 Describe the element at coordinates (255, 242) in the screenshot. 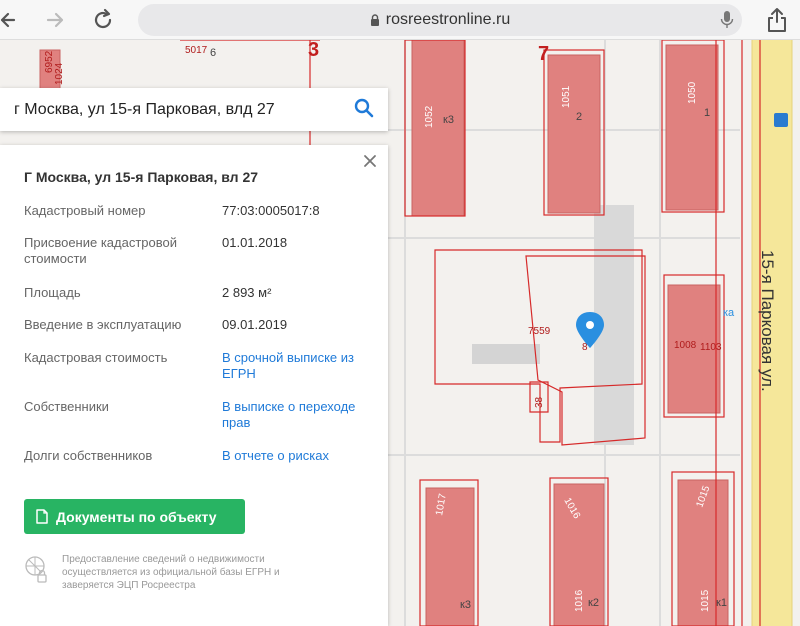

I see `valuation-date-value: 01.01.2018` at that location.